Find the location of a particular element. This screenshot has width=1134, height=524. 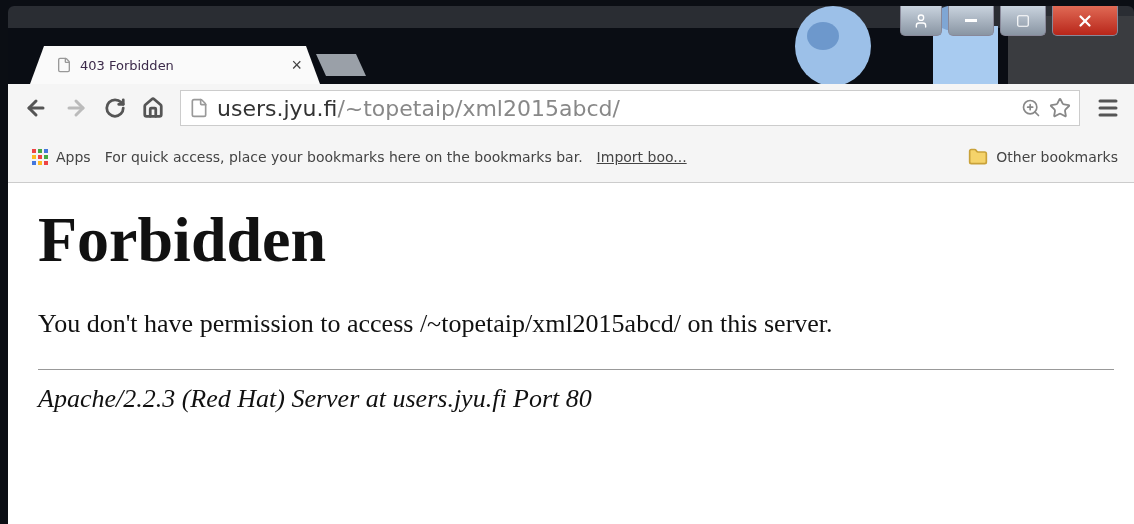

url-path: /~topetaip/xml2015abcd/ is located at coordinates (478, 108).